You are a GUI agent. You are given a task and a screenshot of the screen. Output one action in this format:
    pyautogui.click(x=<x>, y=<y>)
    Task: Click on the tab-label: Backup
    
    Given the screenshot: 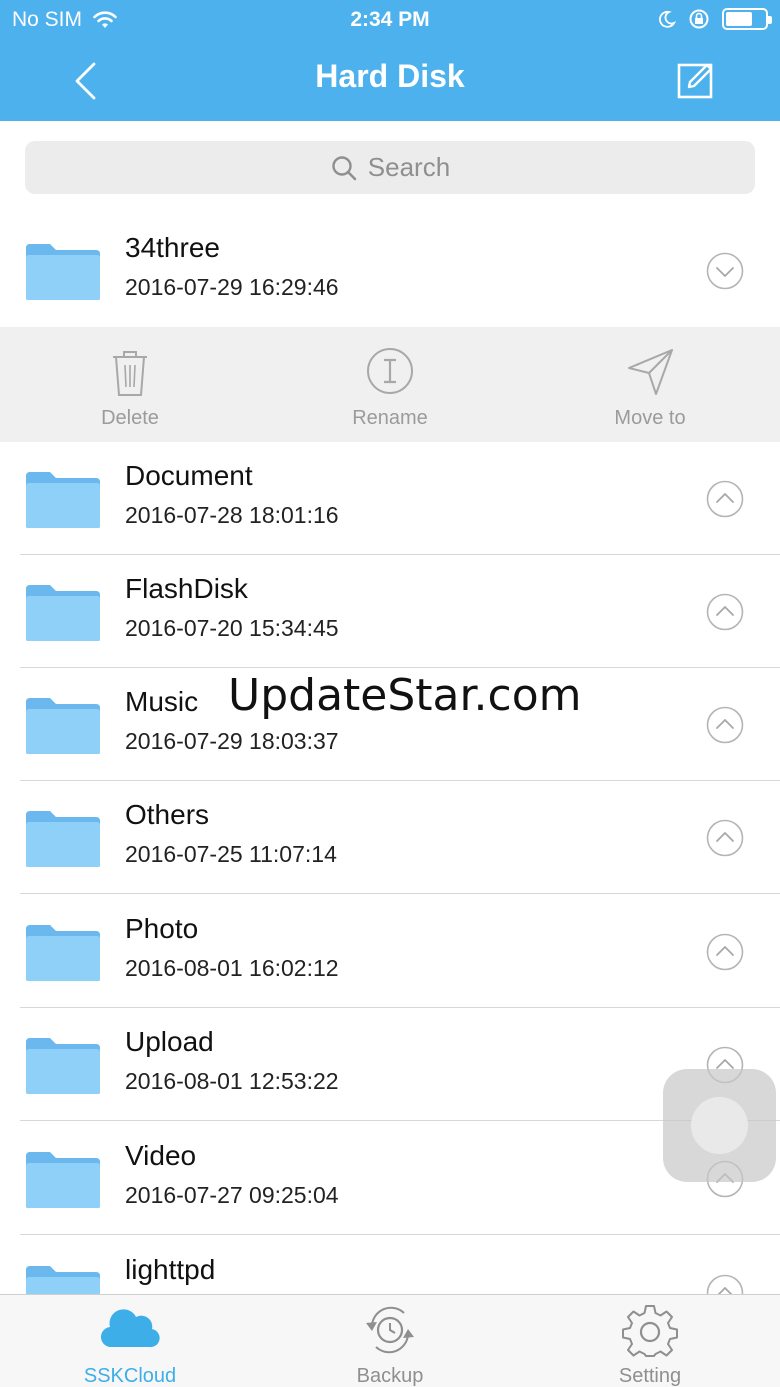 What is the action you would take?
    pyautogui.click(x=390, y=1376)
    